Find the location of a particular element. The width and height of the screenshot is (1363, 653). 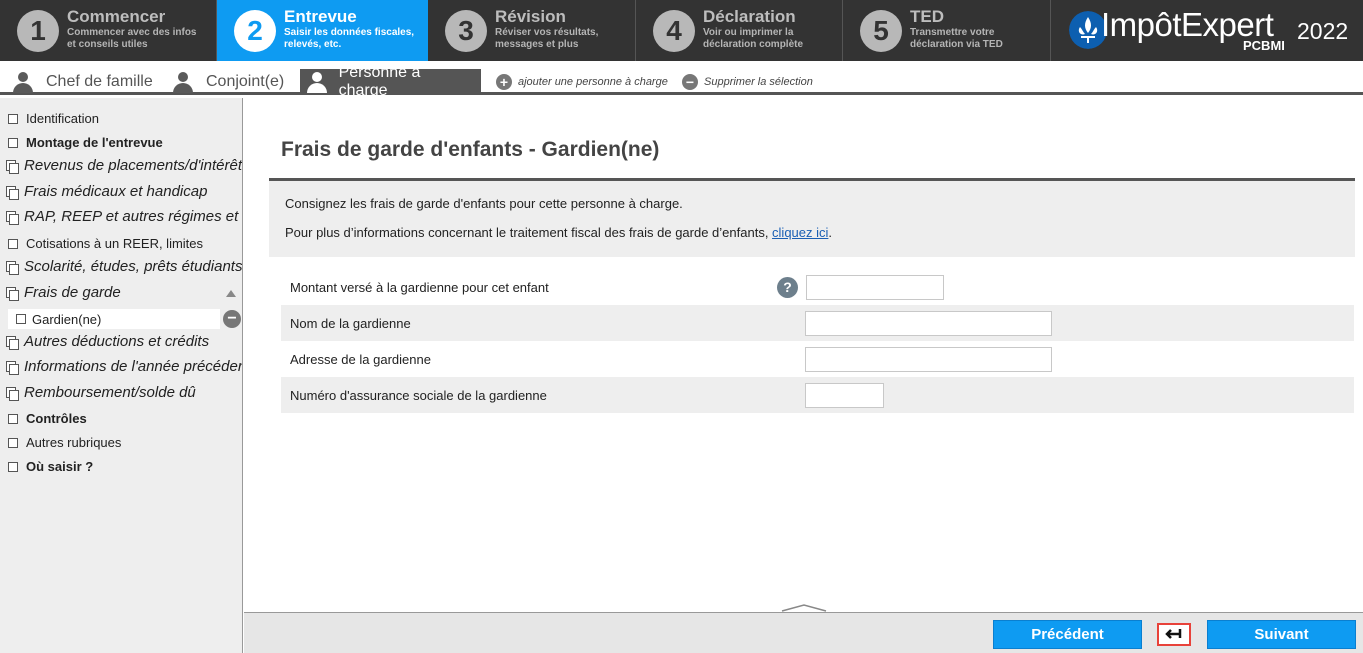

step-title: TED is located at coordinates (927, 16).